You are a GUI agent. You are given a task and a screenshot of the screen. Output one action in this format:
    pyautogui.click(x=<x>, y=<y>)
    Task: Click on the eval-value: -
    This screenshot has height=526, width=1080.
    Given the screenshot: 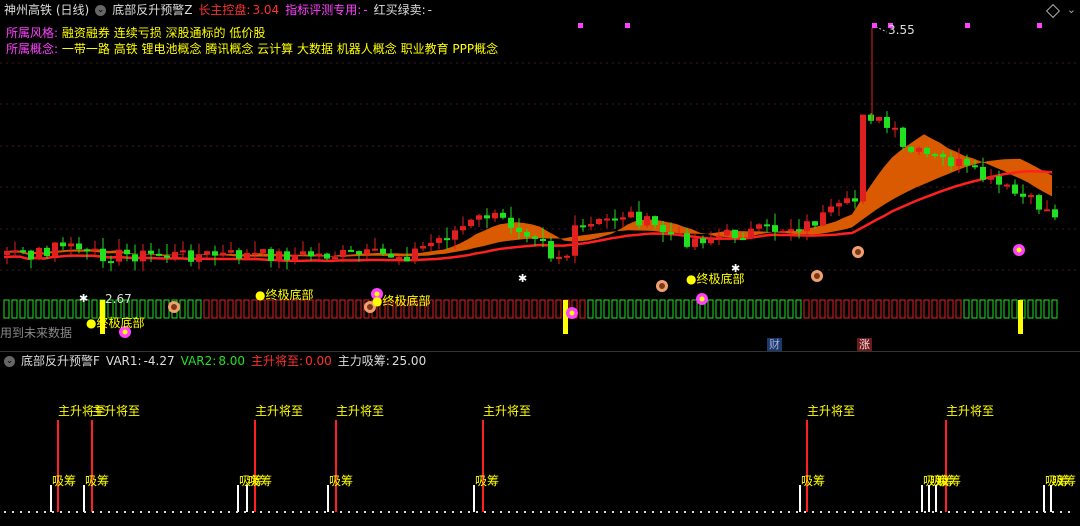 What is the action you would take?
    pyautogui.click(x=365, y=10)
    